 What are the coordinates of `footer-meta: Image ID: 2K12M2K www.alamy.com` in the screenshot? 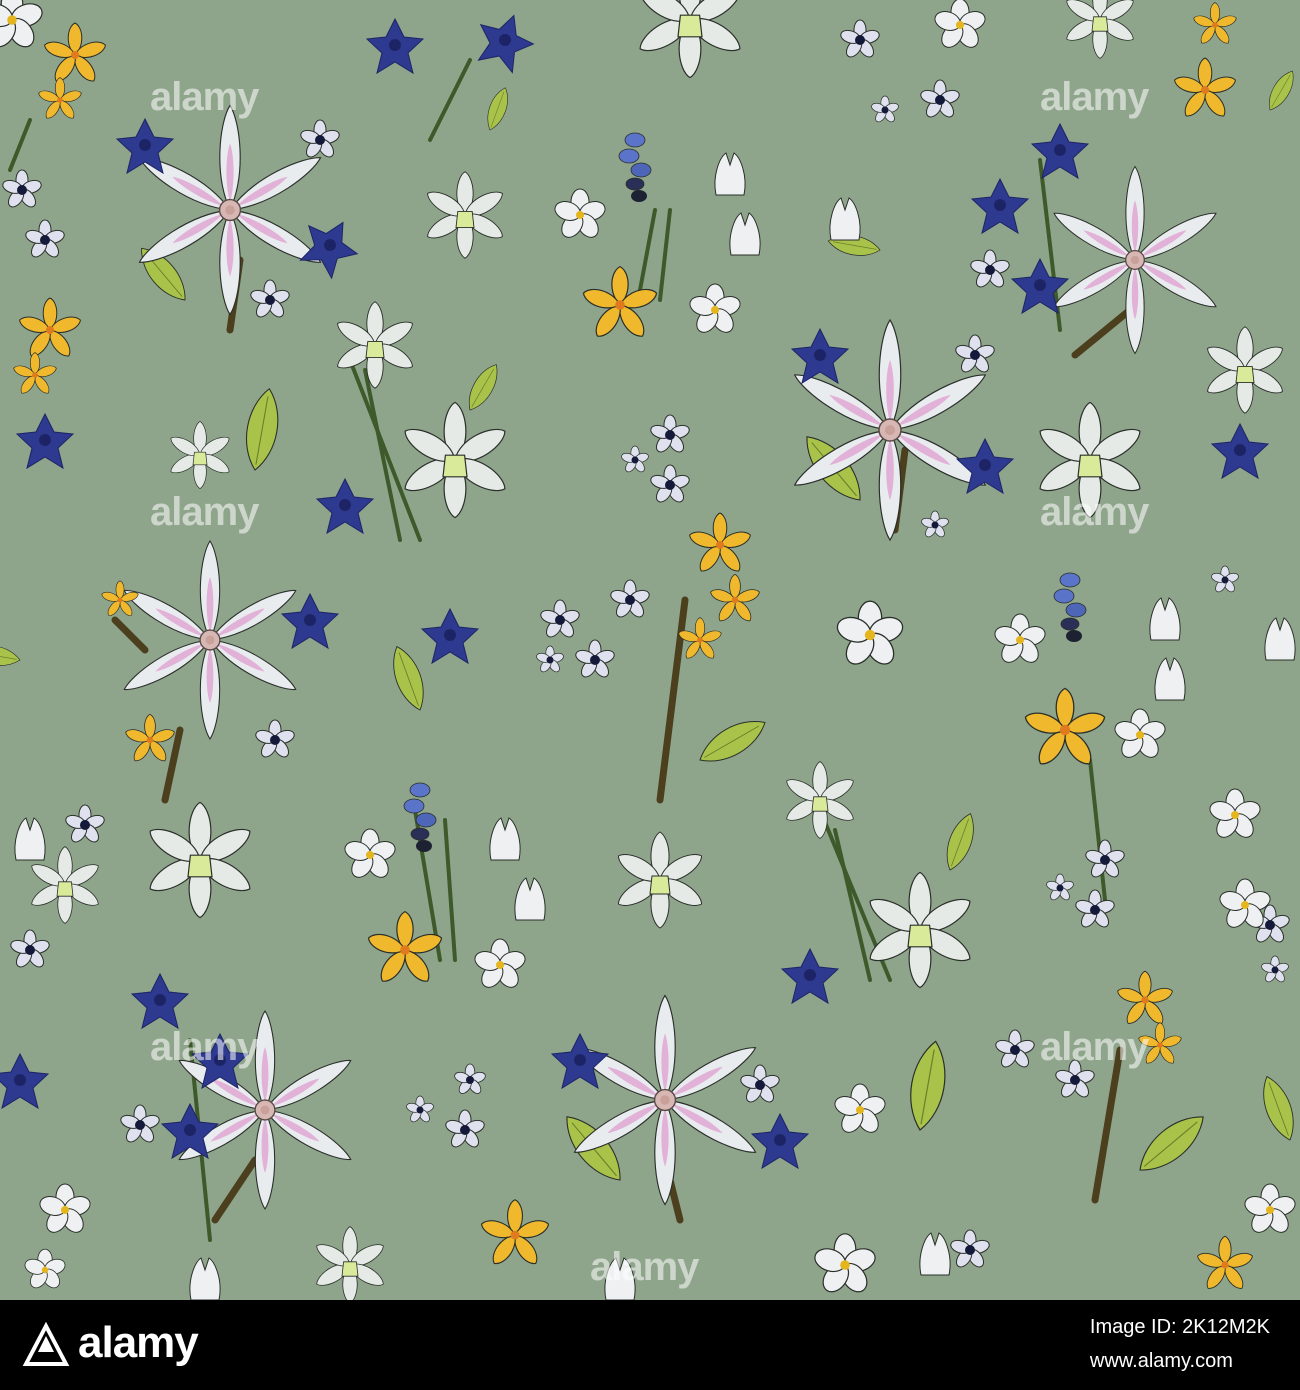 It's located at (1180, 1344).